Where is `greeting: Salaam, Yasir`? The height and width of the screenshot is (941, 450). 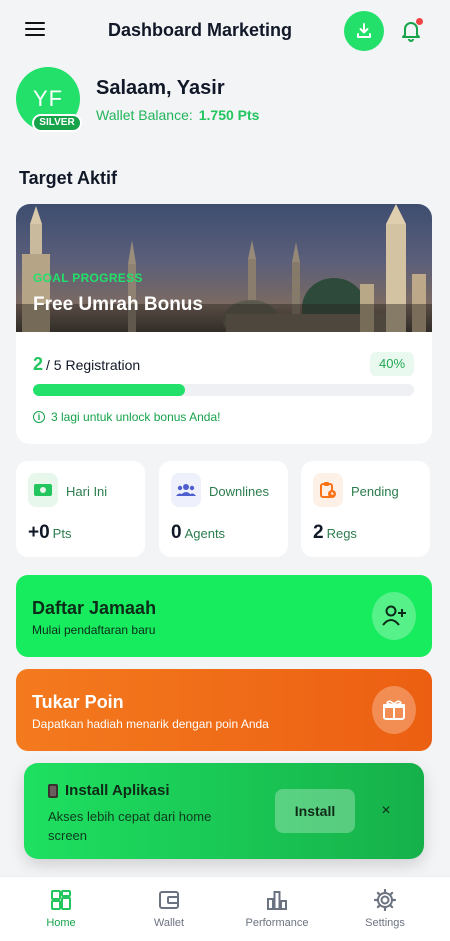
greeting: Salaam, Yasir is located at coordinates (160, 88).